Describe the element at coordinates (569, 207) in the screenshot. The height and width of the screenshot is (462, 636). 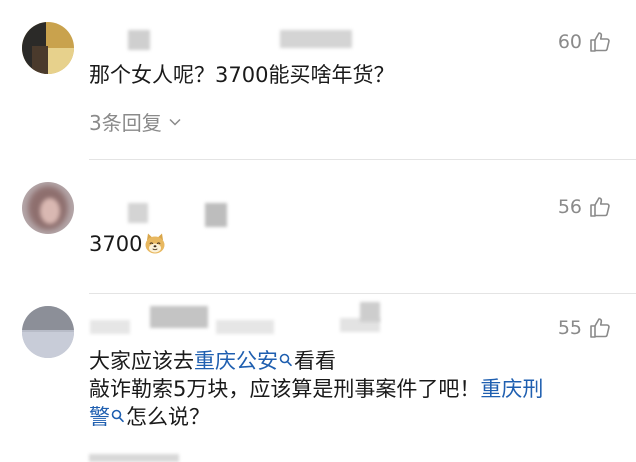
I see `like-count: 56` at that location.